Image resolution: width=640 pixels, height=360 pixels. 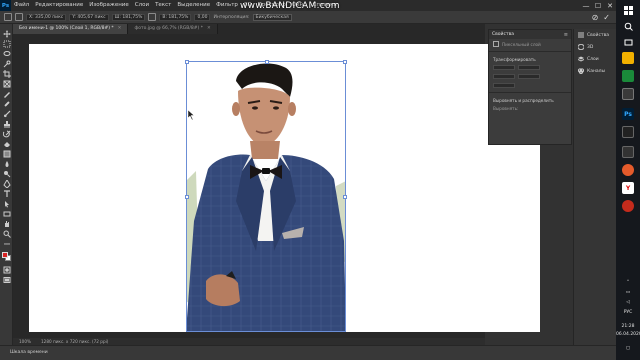 I want to click on transform-angle-input, so click(x=504, y=85).